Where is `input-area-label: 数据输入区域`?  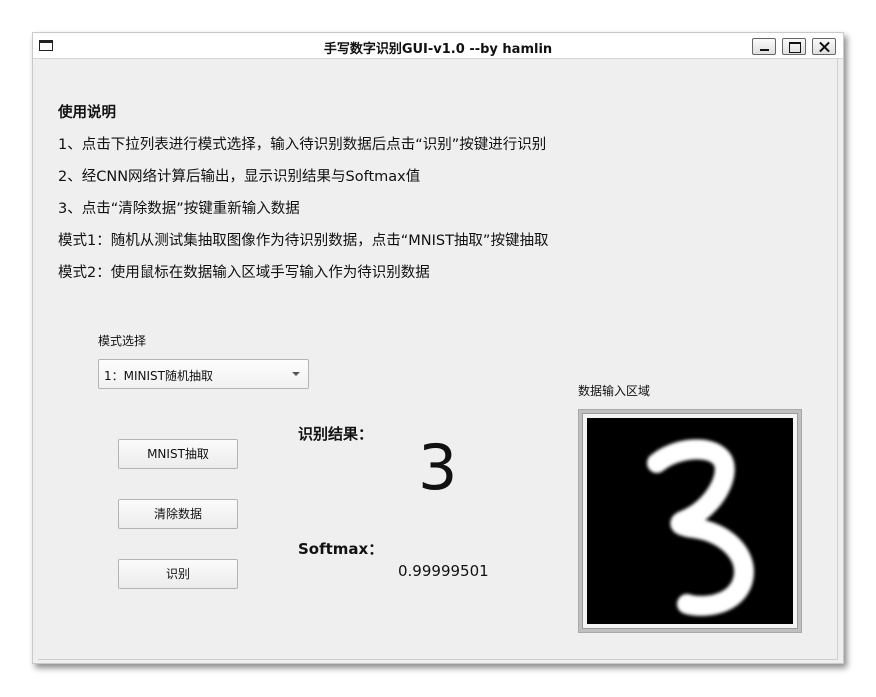 input-area-label: 数据输入区域 is located at coordinates (614, 391).